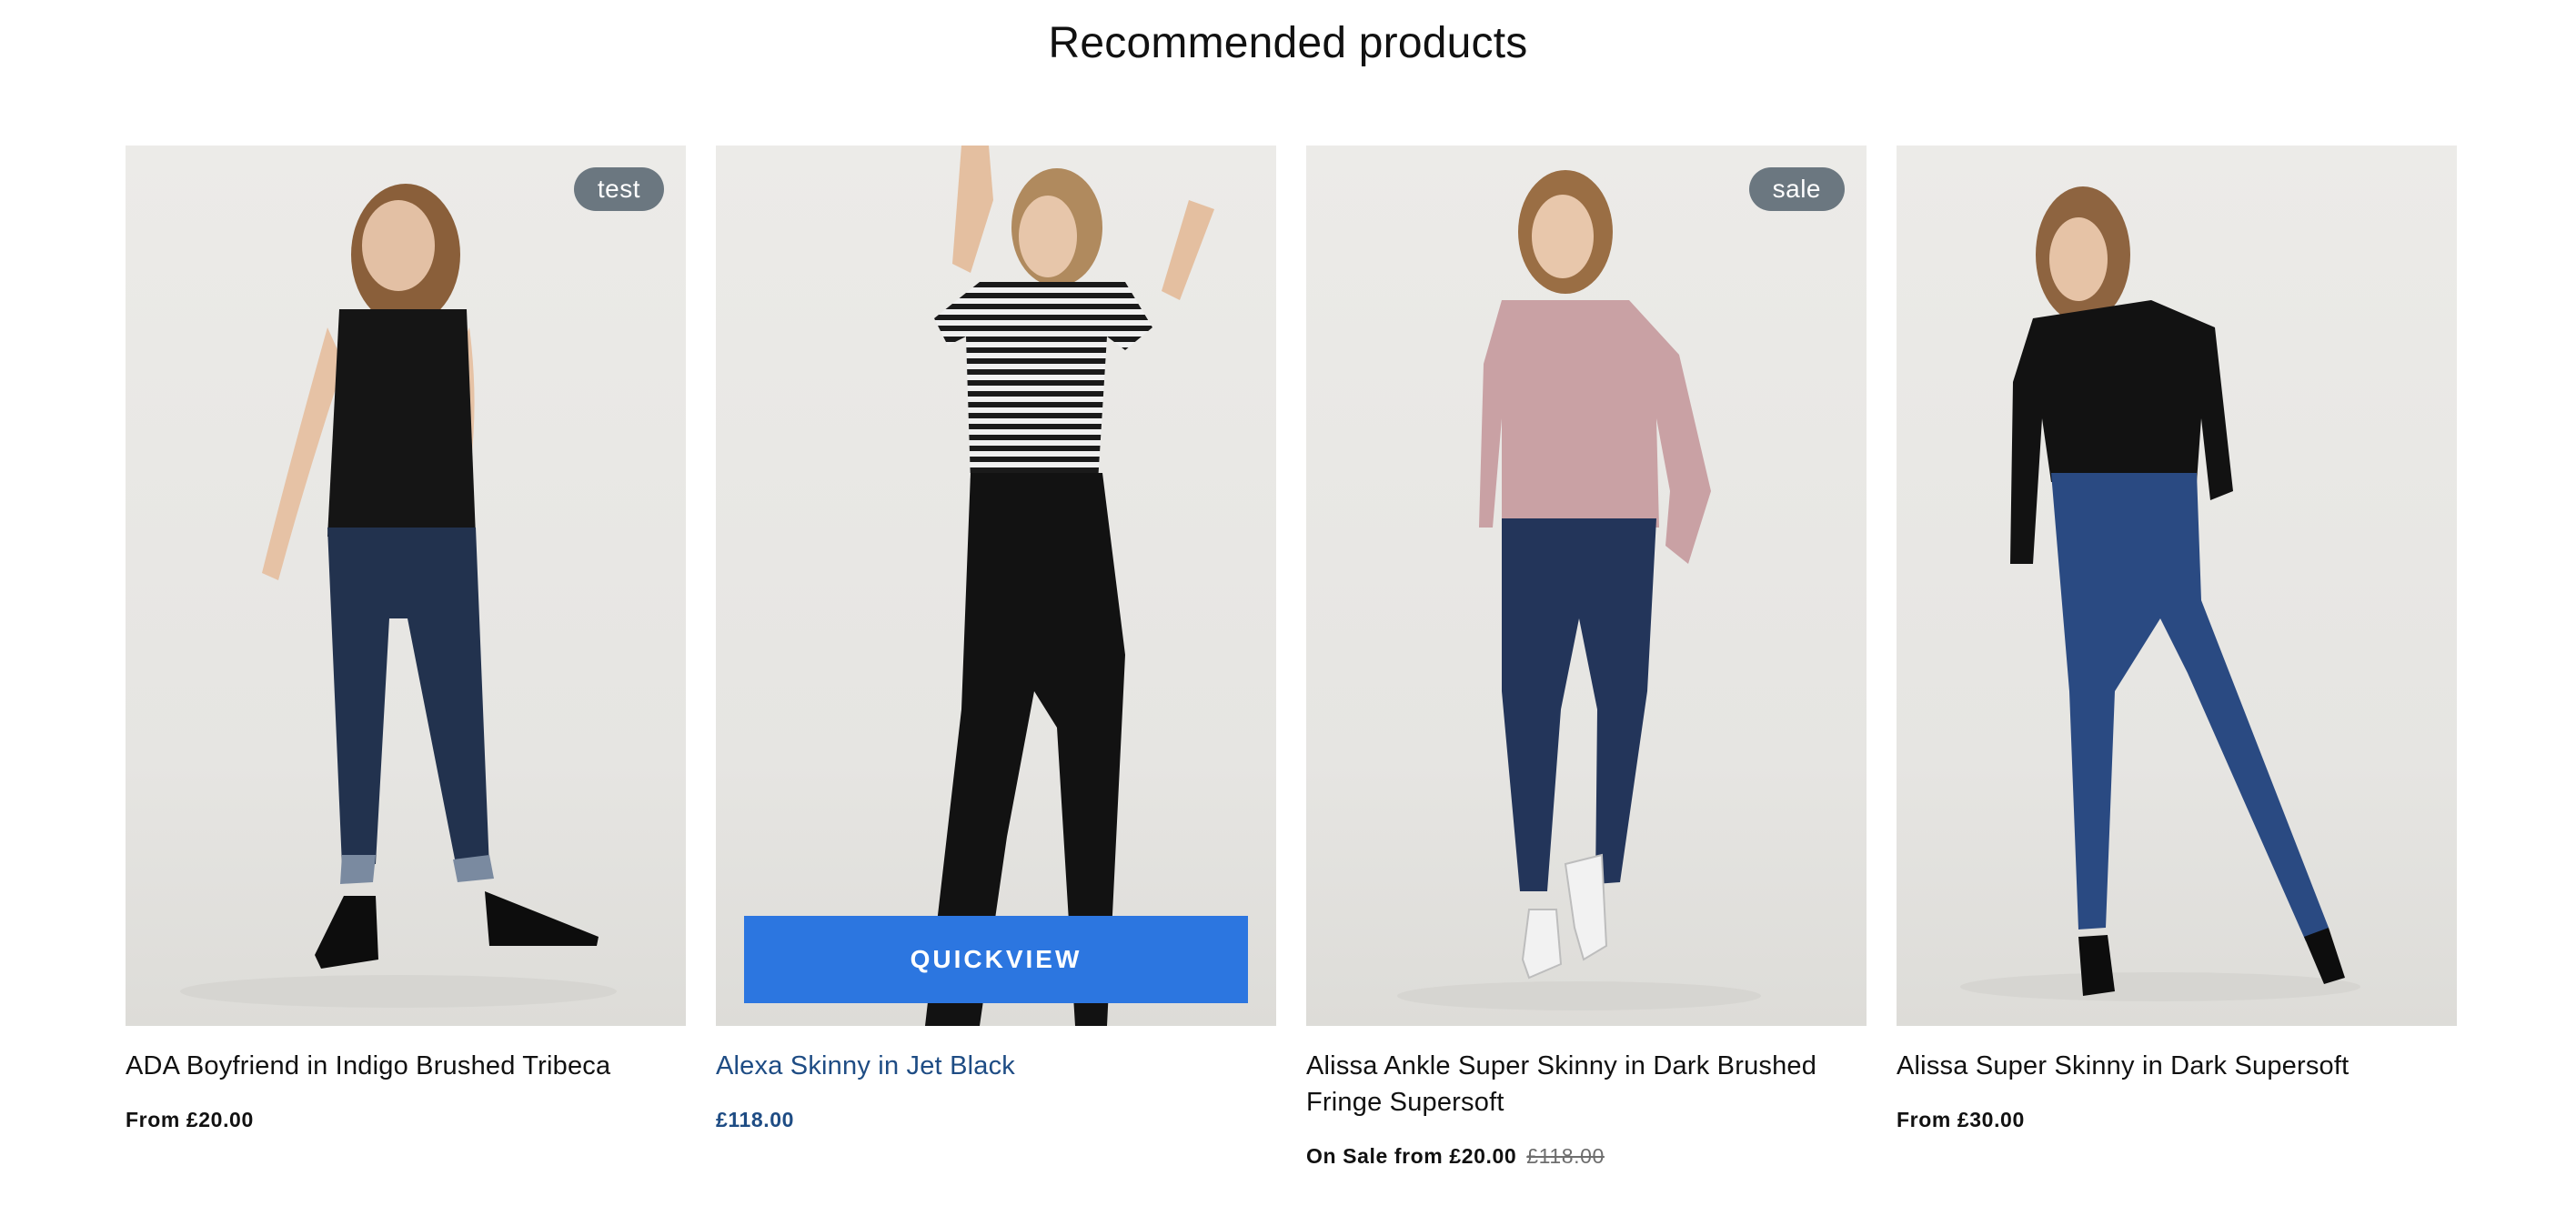 Image resolution: width=2576 pixels, height=1226 pixels. What do you see at coordinates (2177, 1066) in the screenshot?
I see `product-title-link: Alissa Super Skinny in Dark Supersoft` at bounding box center [2177, 1066].